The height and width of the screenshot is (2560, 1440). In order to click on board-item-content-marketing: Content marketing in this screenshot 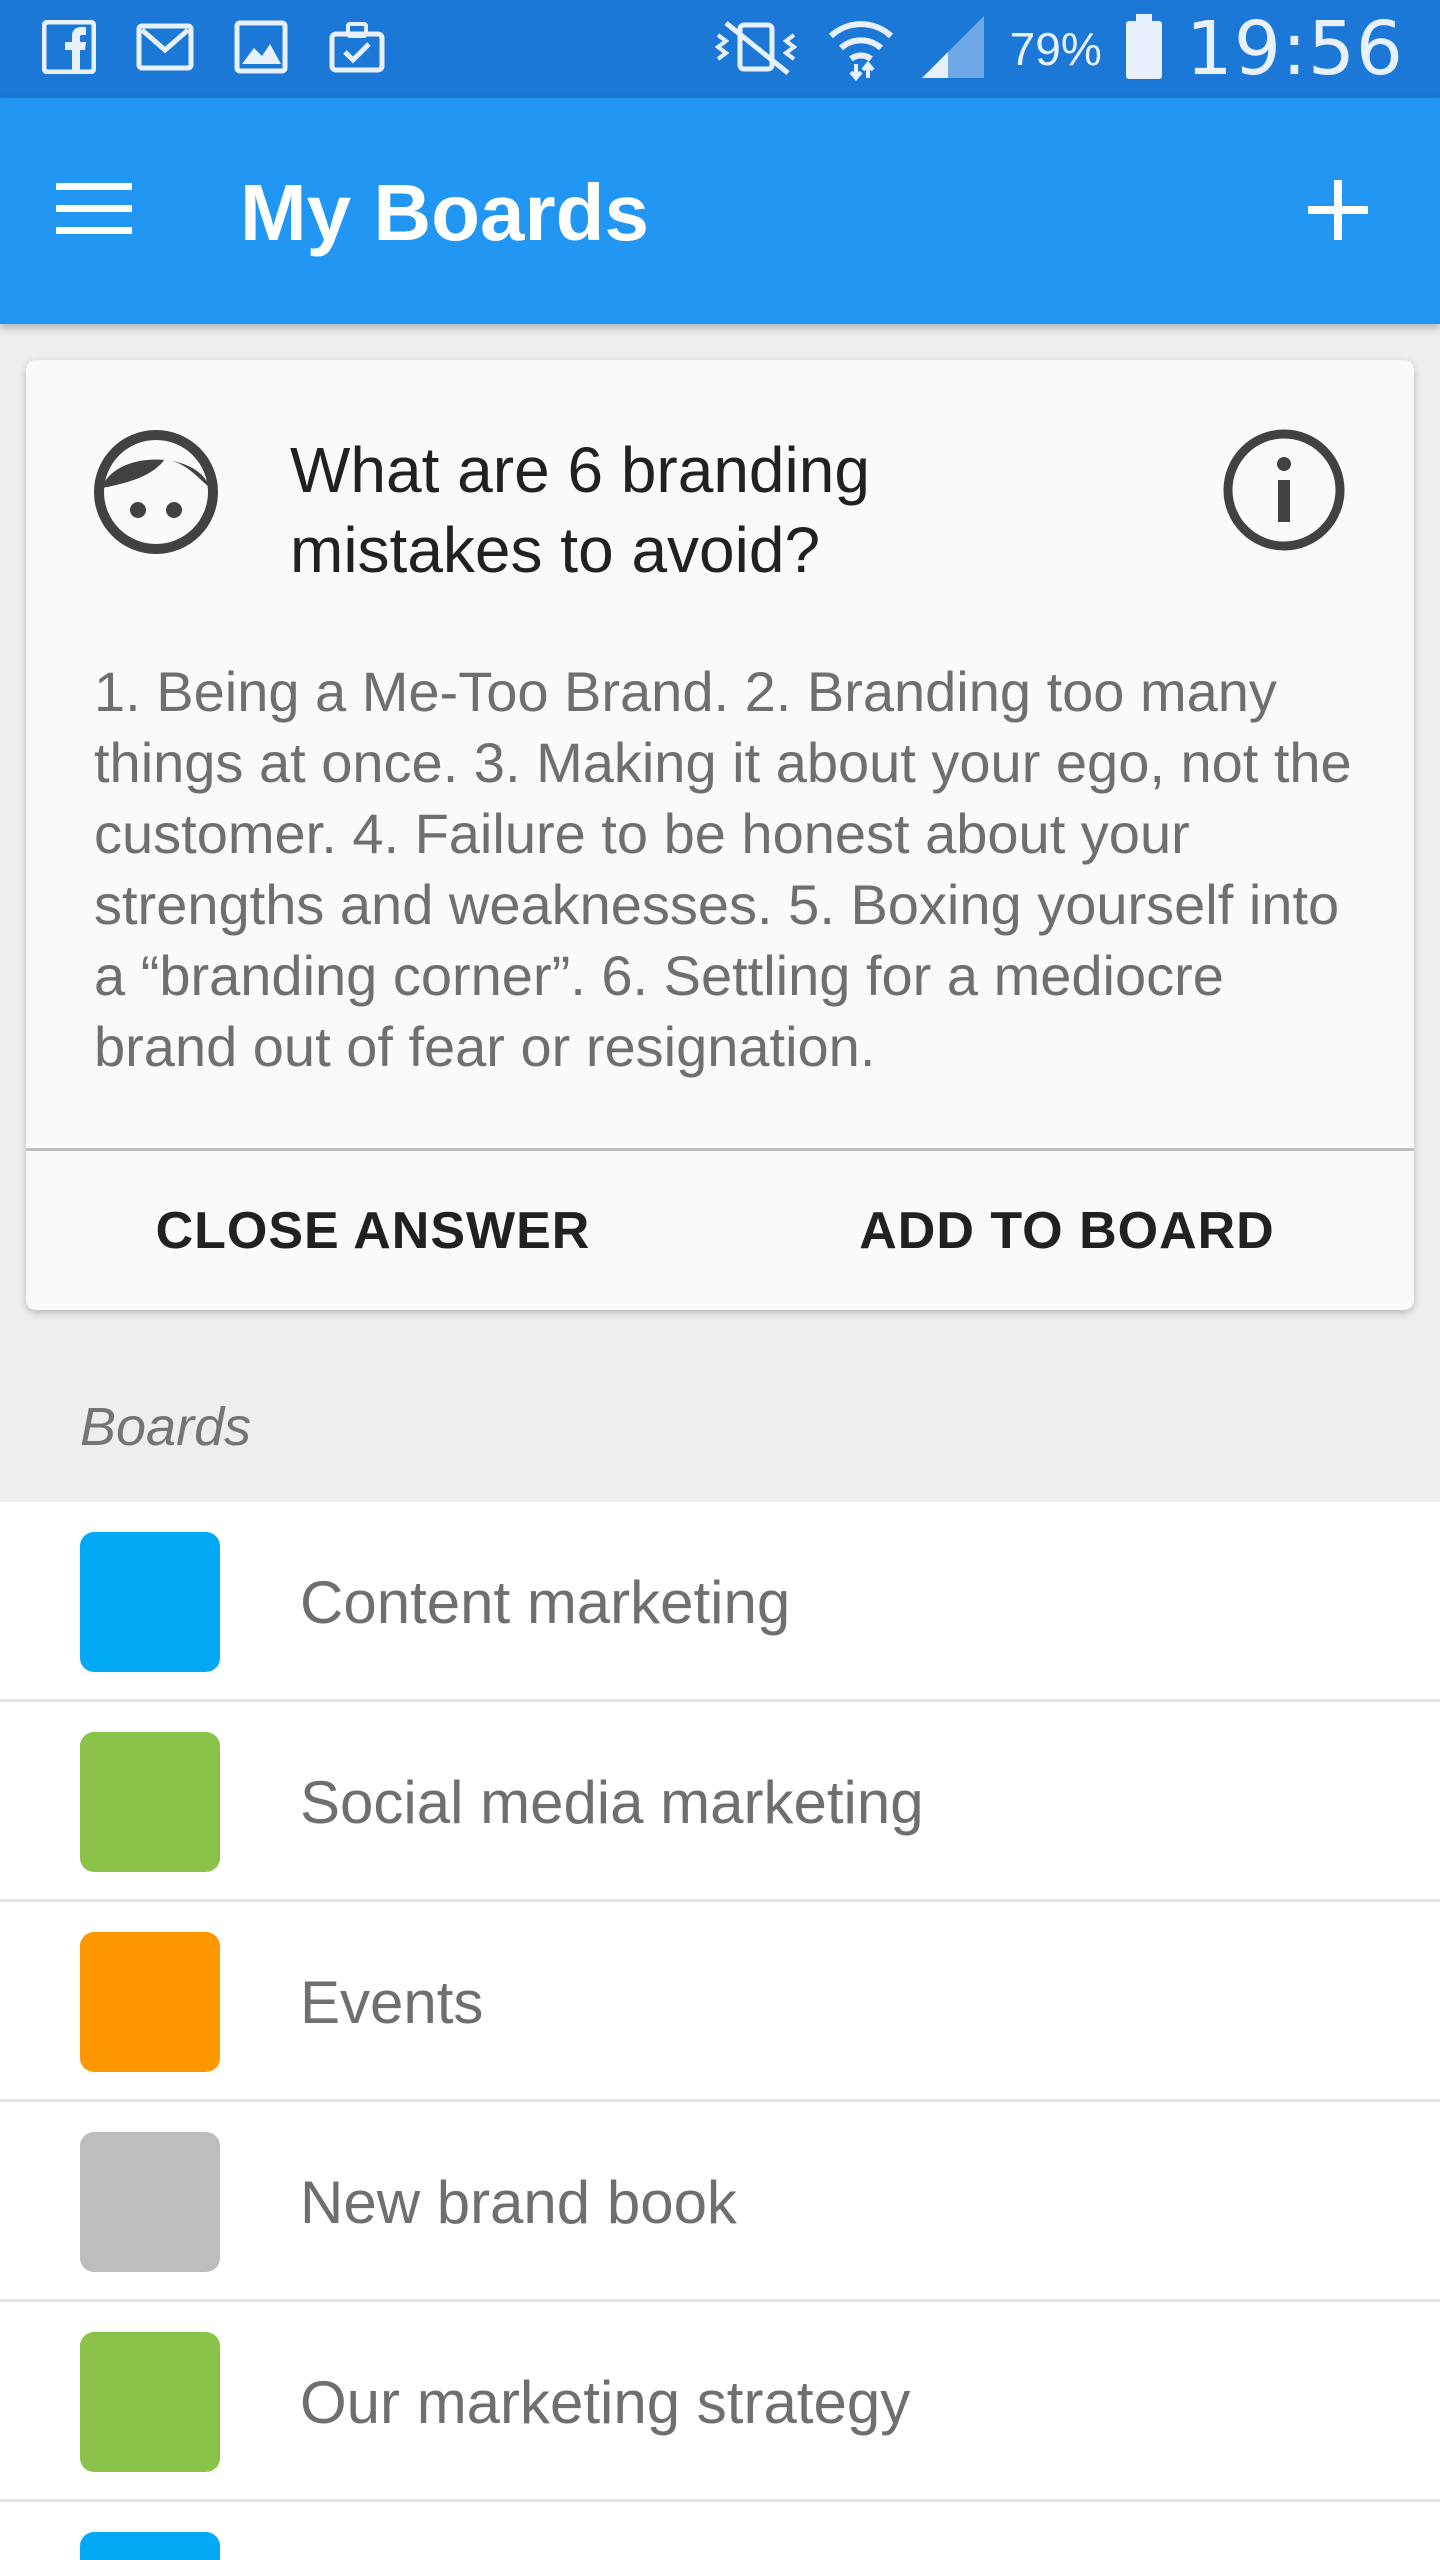, I will do `click(720, 1602)`.